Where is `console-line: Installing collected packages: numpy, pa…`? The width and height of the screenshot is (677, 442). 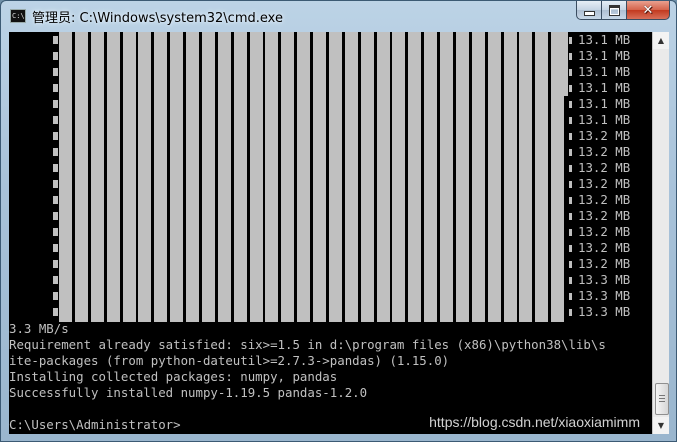 console-line: Installing collected packages: numpy, pa… is located at coordinates (173, 376).